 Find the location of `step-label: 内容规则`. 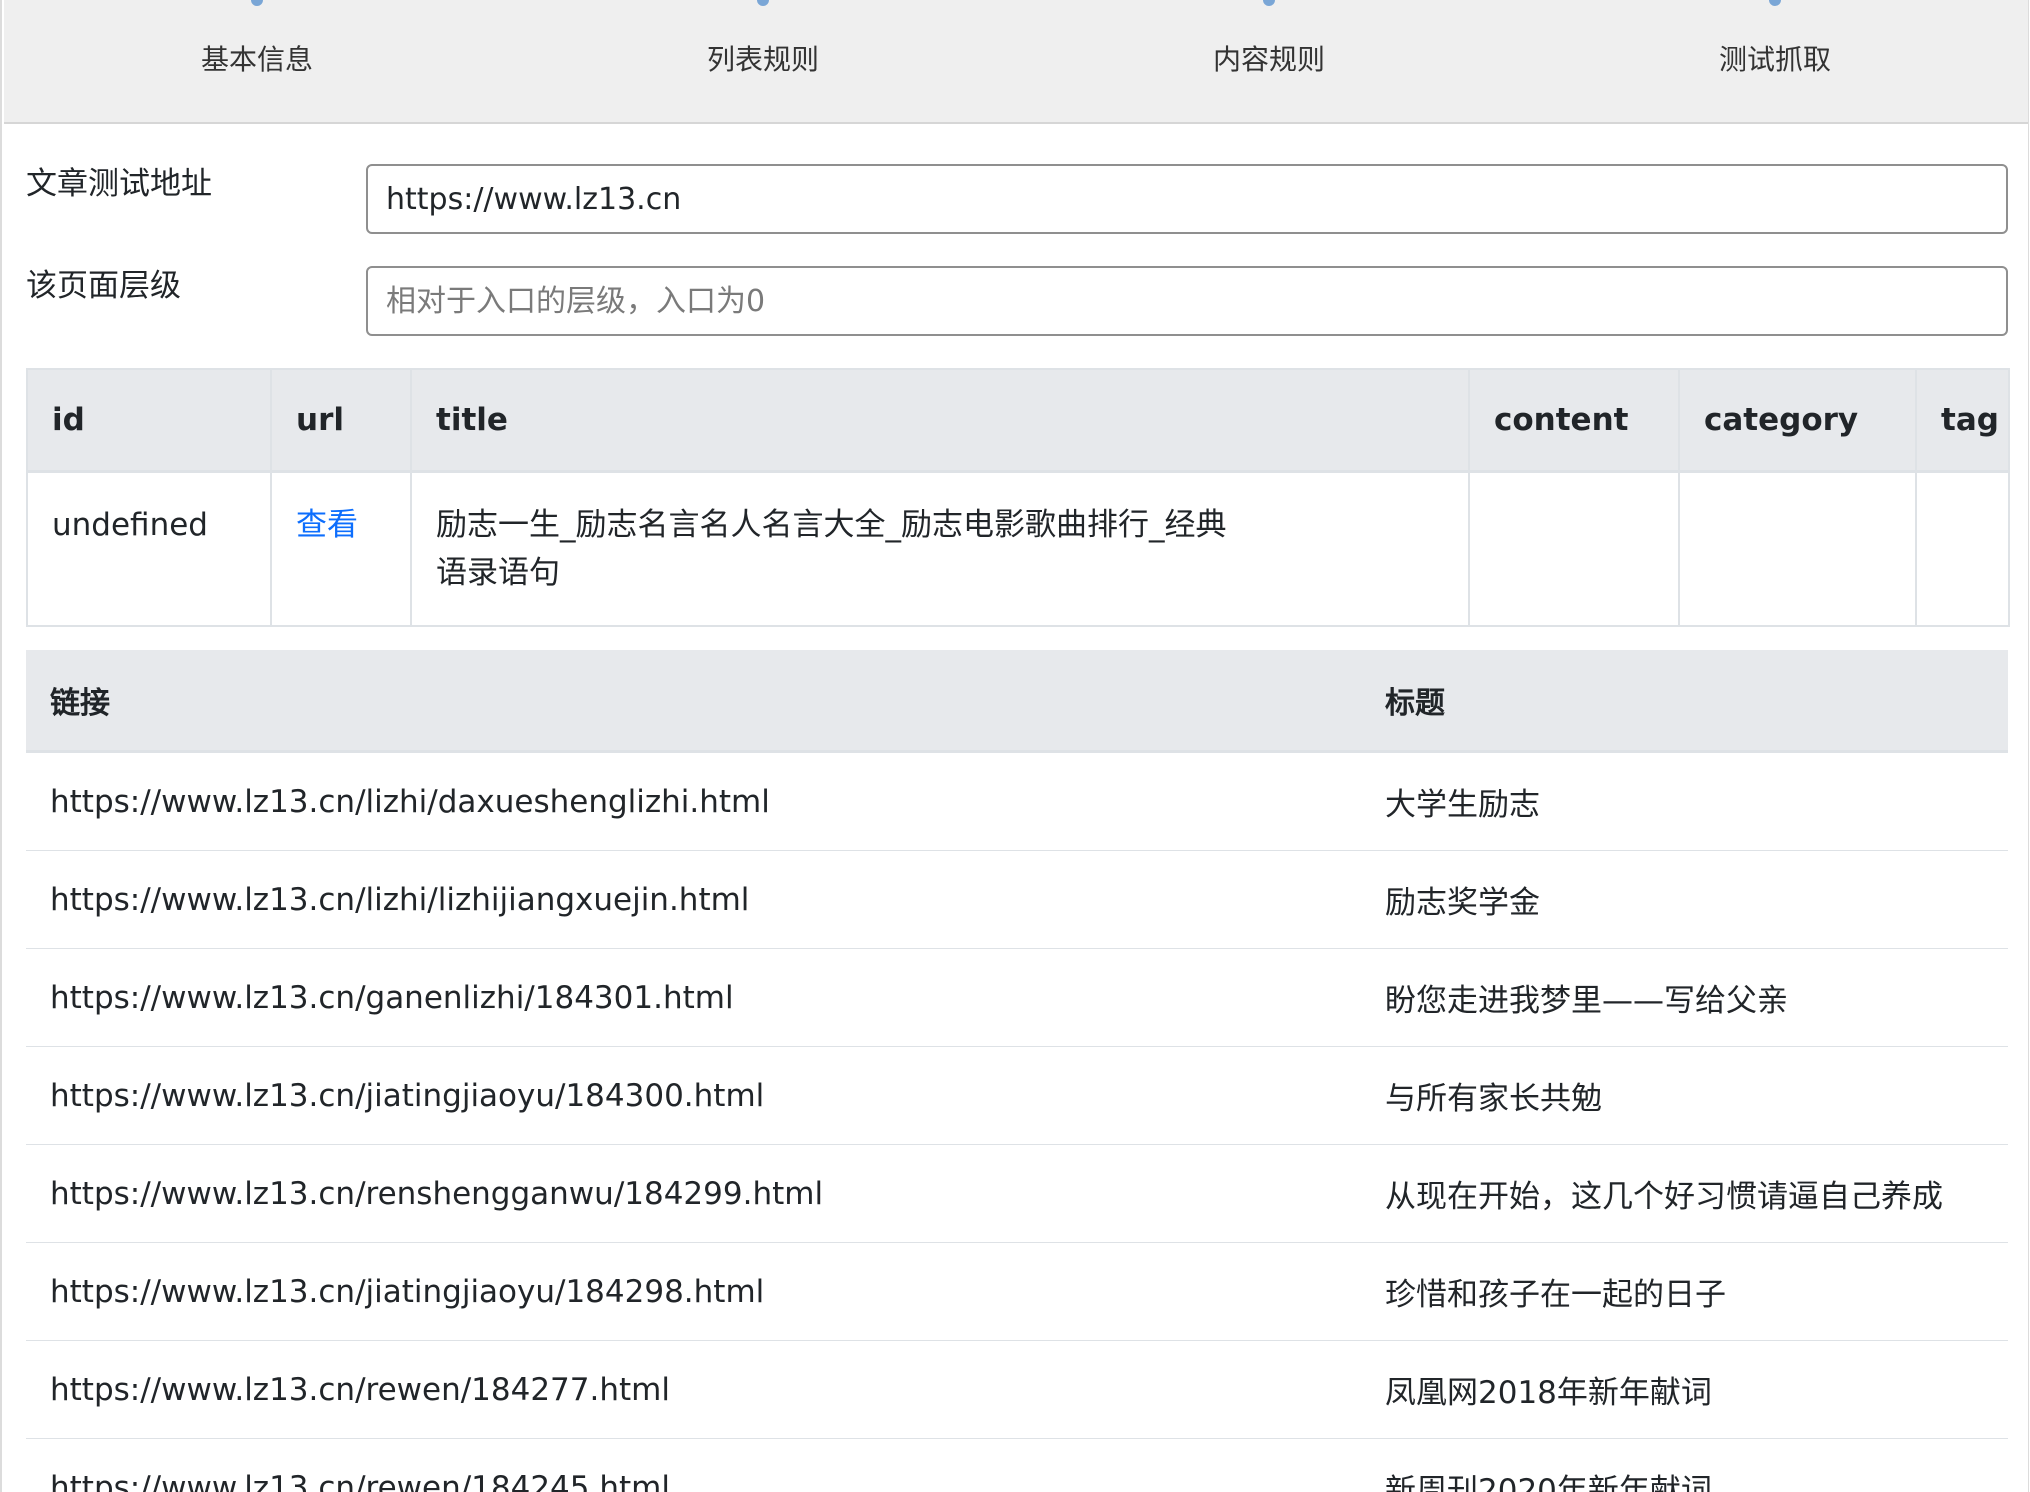

step-label: 内容规则 is located at coordinates (1268, 59).